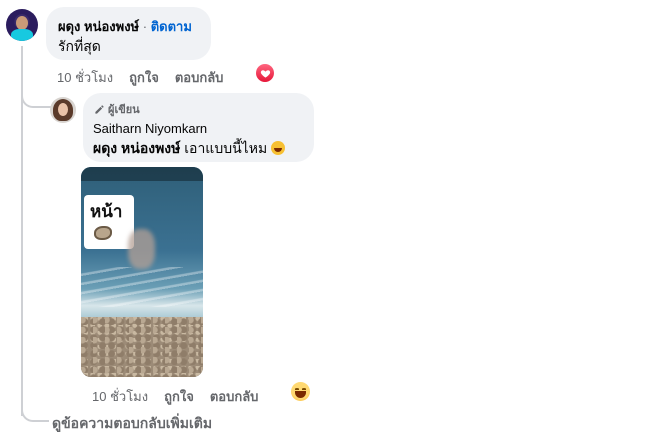  Describe the element at coordinates (171, 26) in the screenshot. I see `follow-button: ติดตาม` at that location.